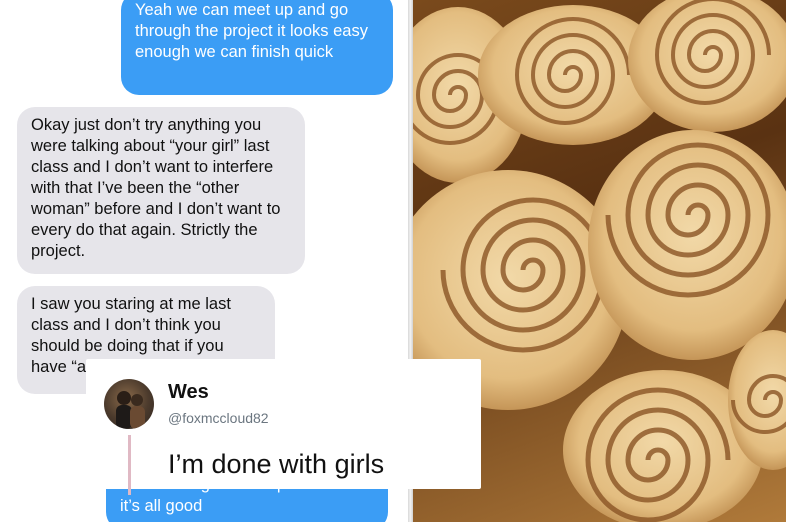 The width and height of the screenshot is (786, 522). Describe the element at coordinates (218, 418) in the screenshot. I see `tweet-author-handle: @foxmccloud82` at that location.